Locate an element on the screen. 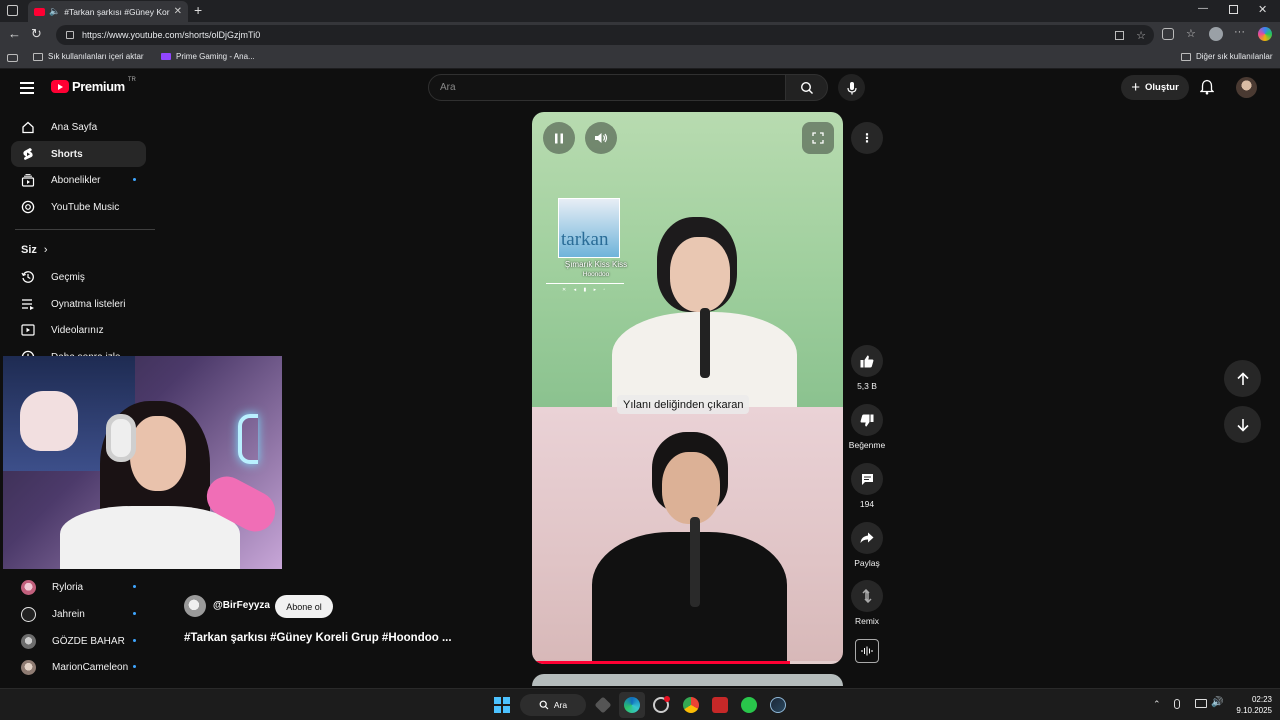  remix-button is located at coordinates (867, 596).